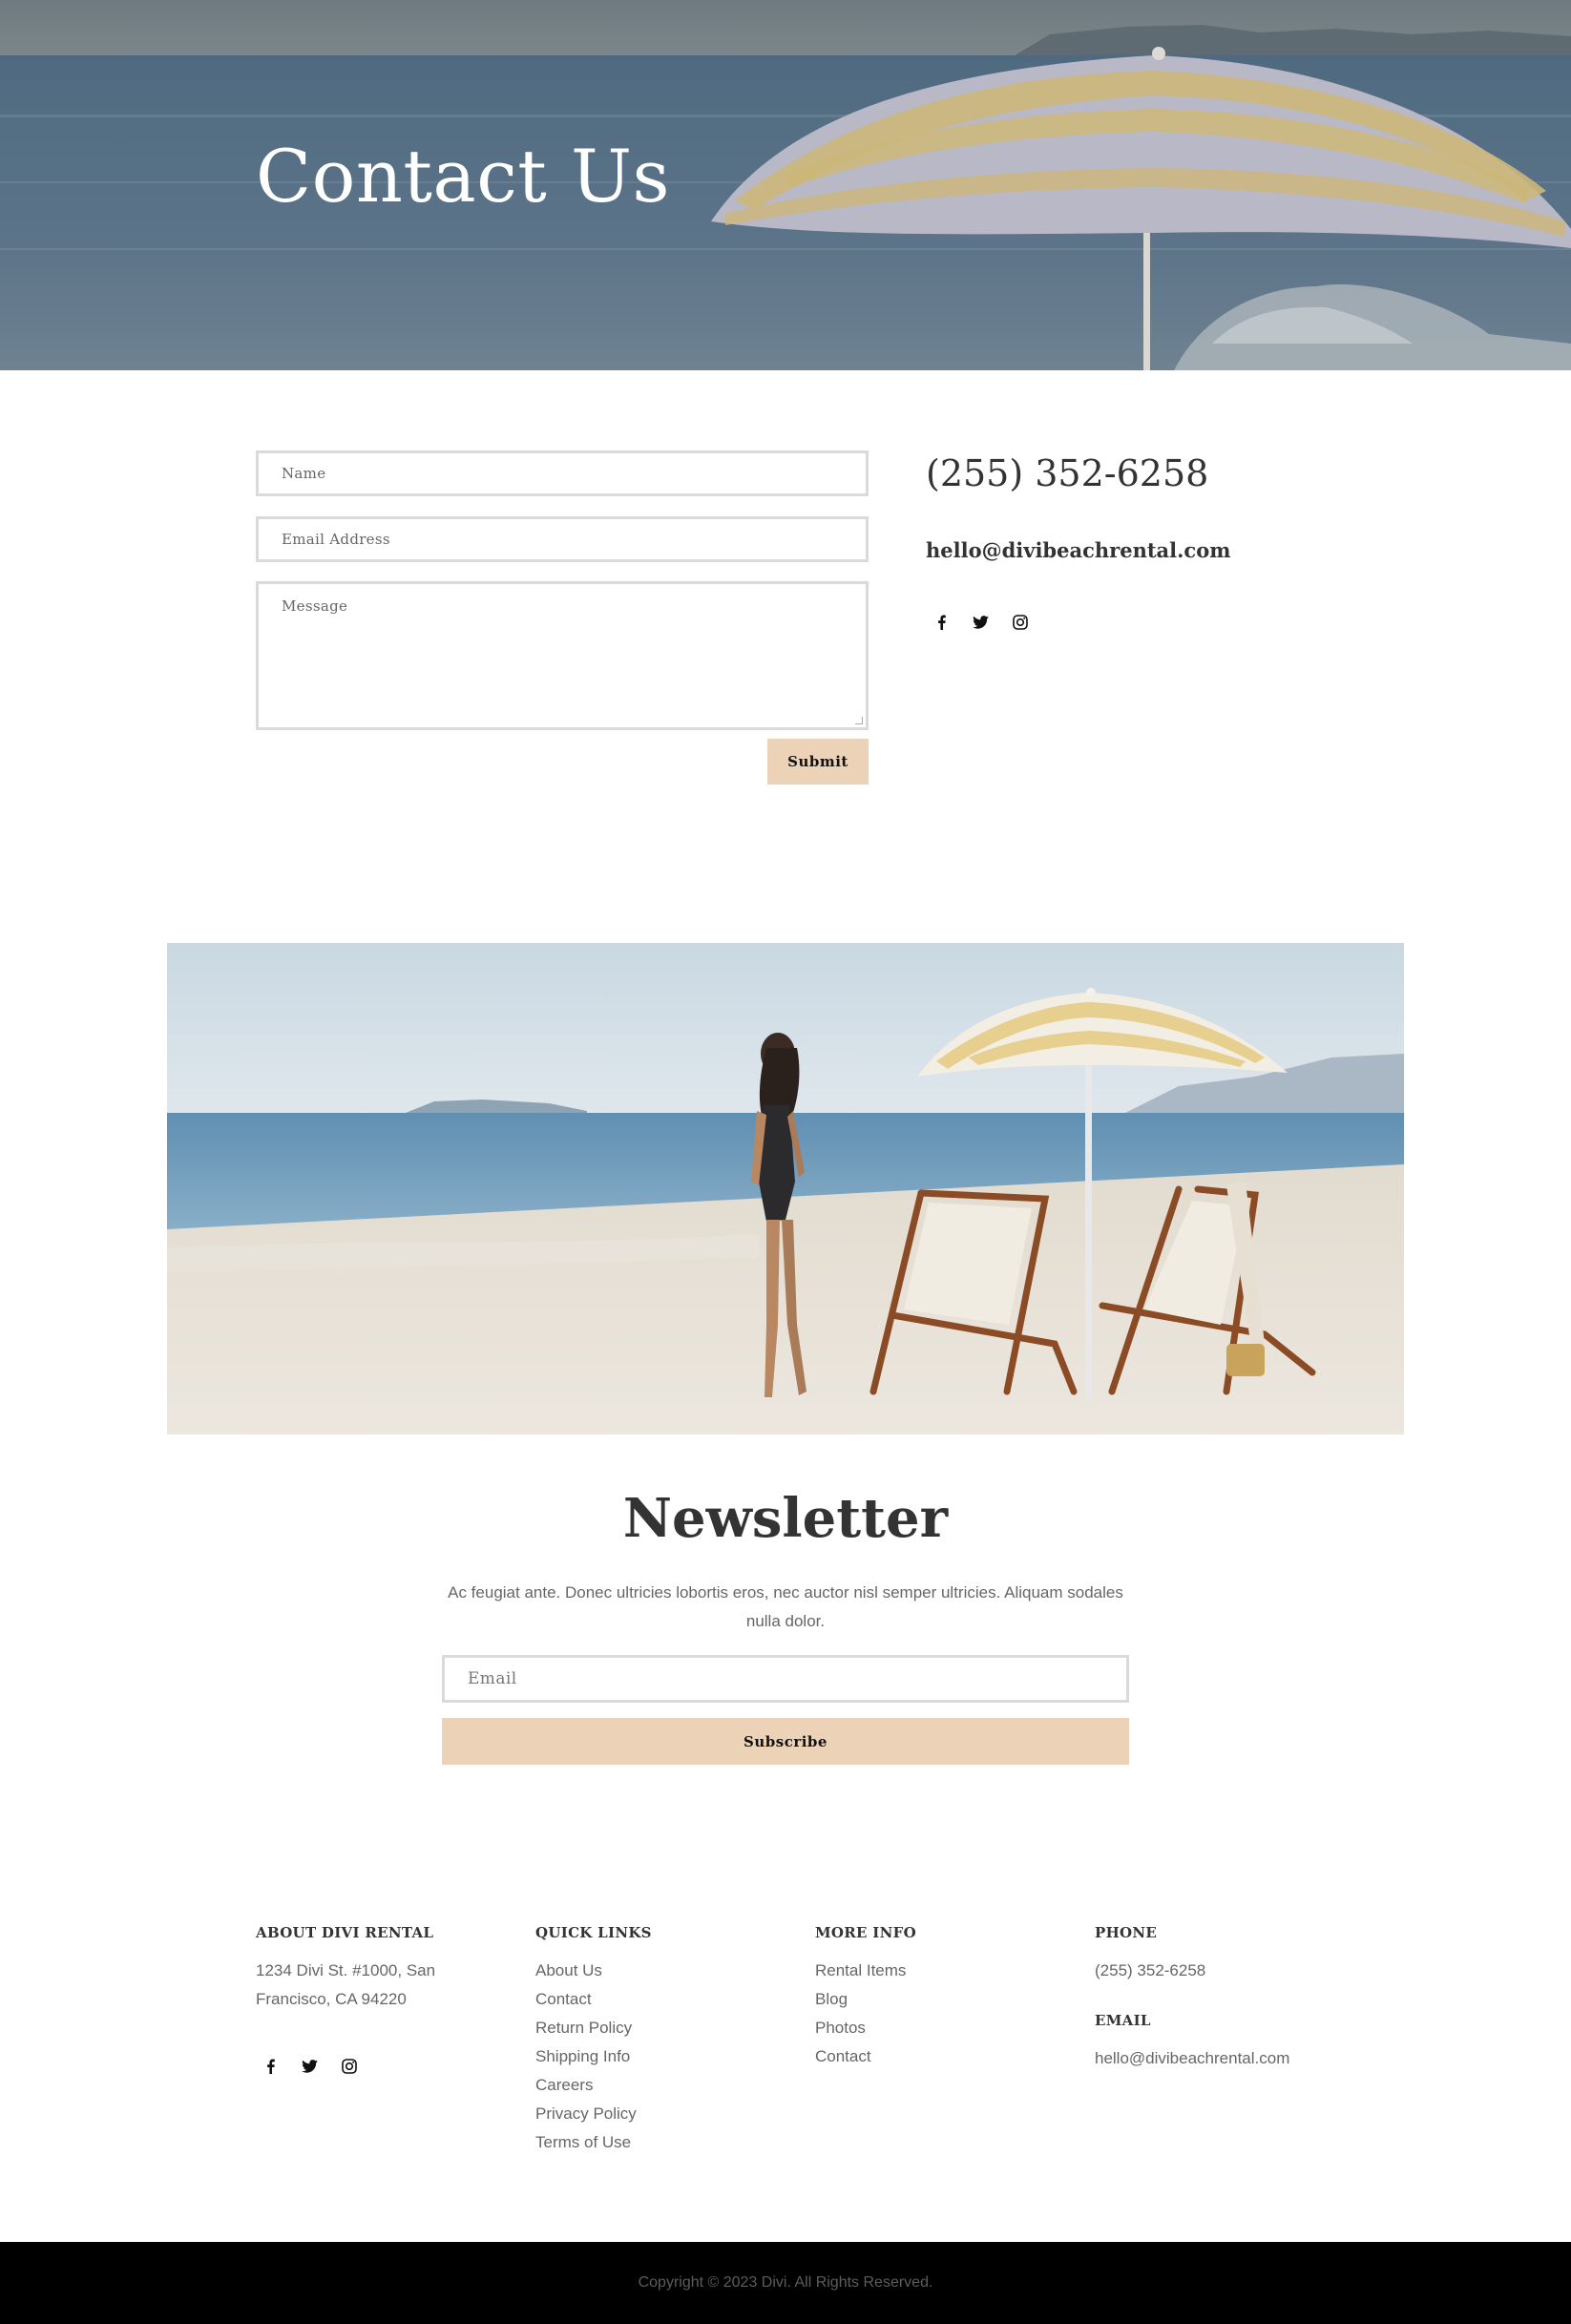 The image size is (1571, 2324). I want to click on page-title: Contact Us, so click(464, 177).